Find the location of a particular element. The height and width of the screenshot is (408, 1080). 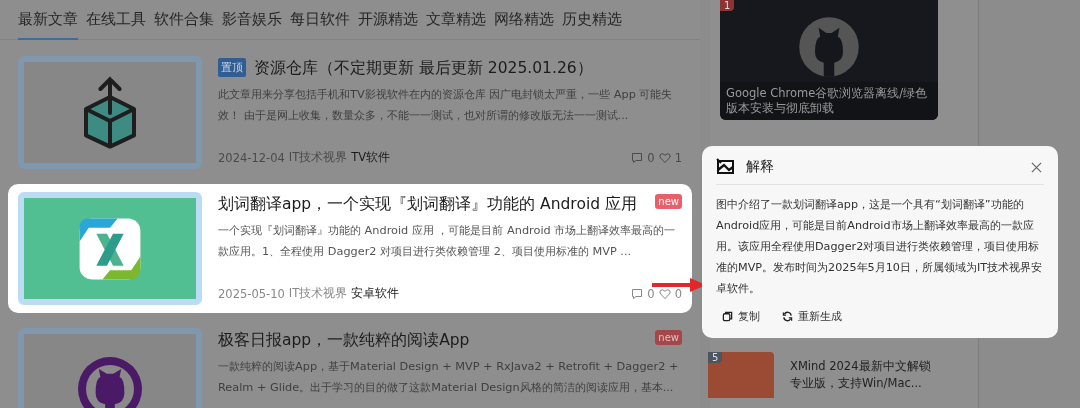

article-date: 2025-05-10 is located at coordinates (251, 293).